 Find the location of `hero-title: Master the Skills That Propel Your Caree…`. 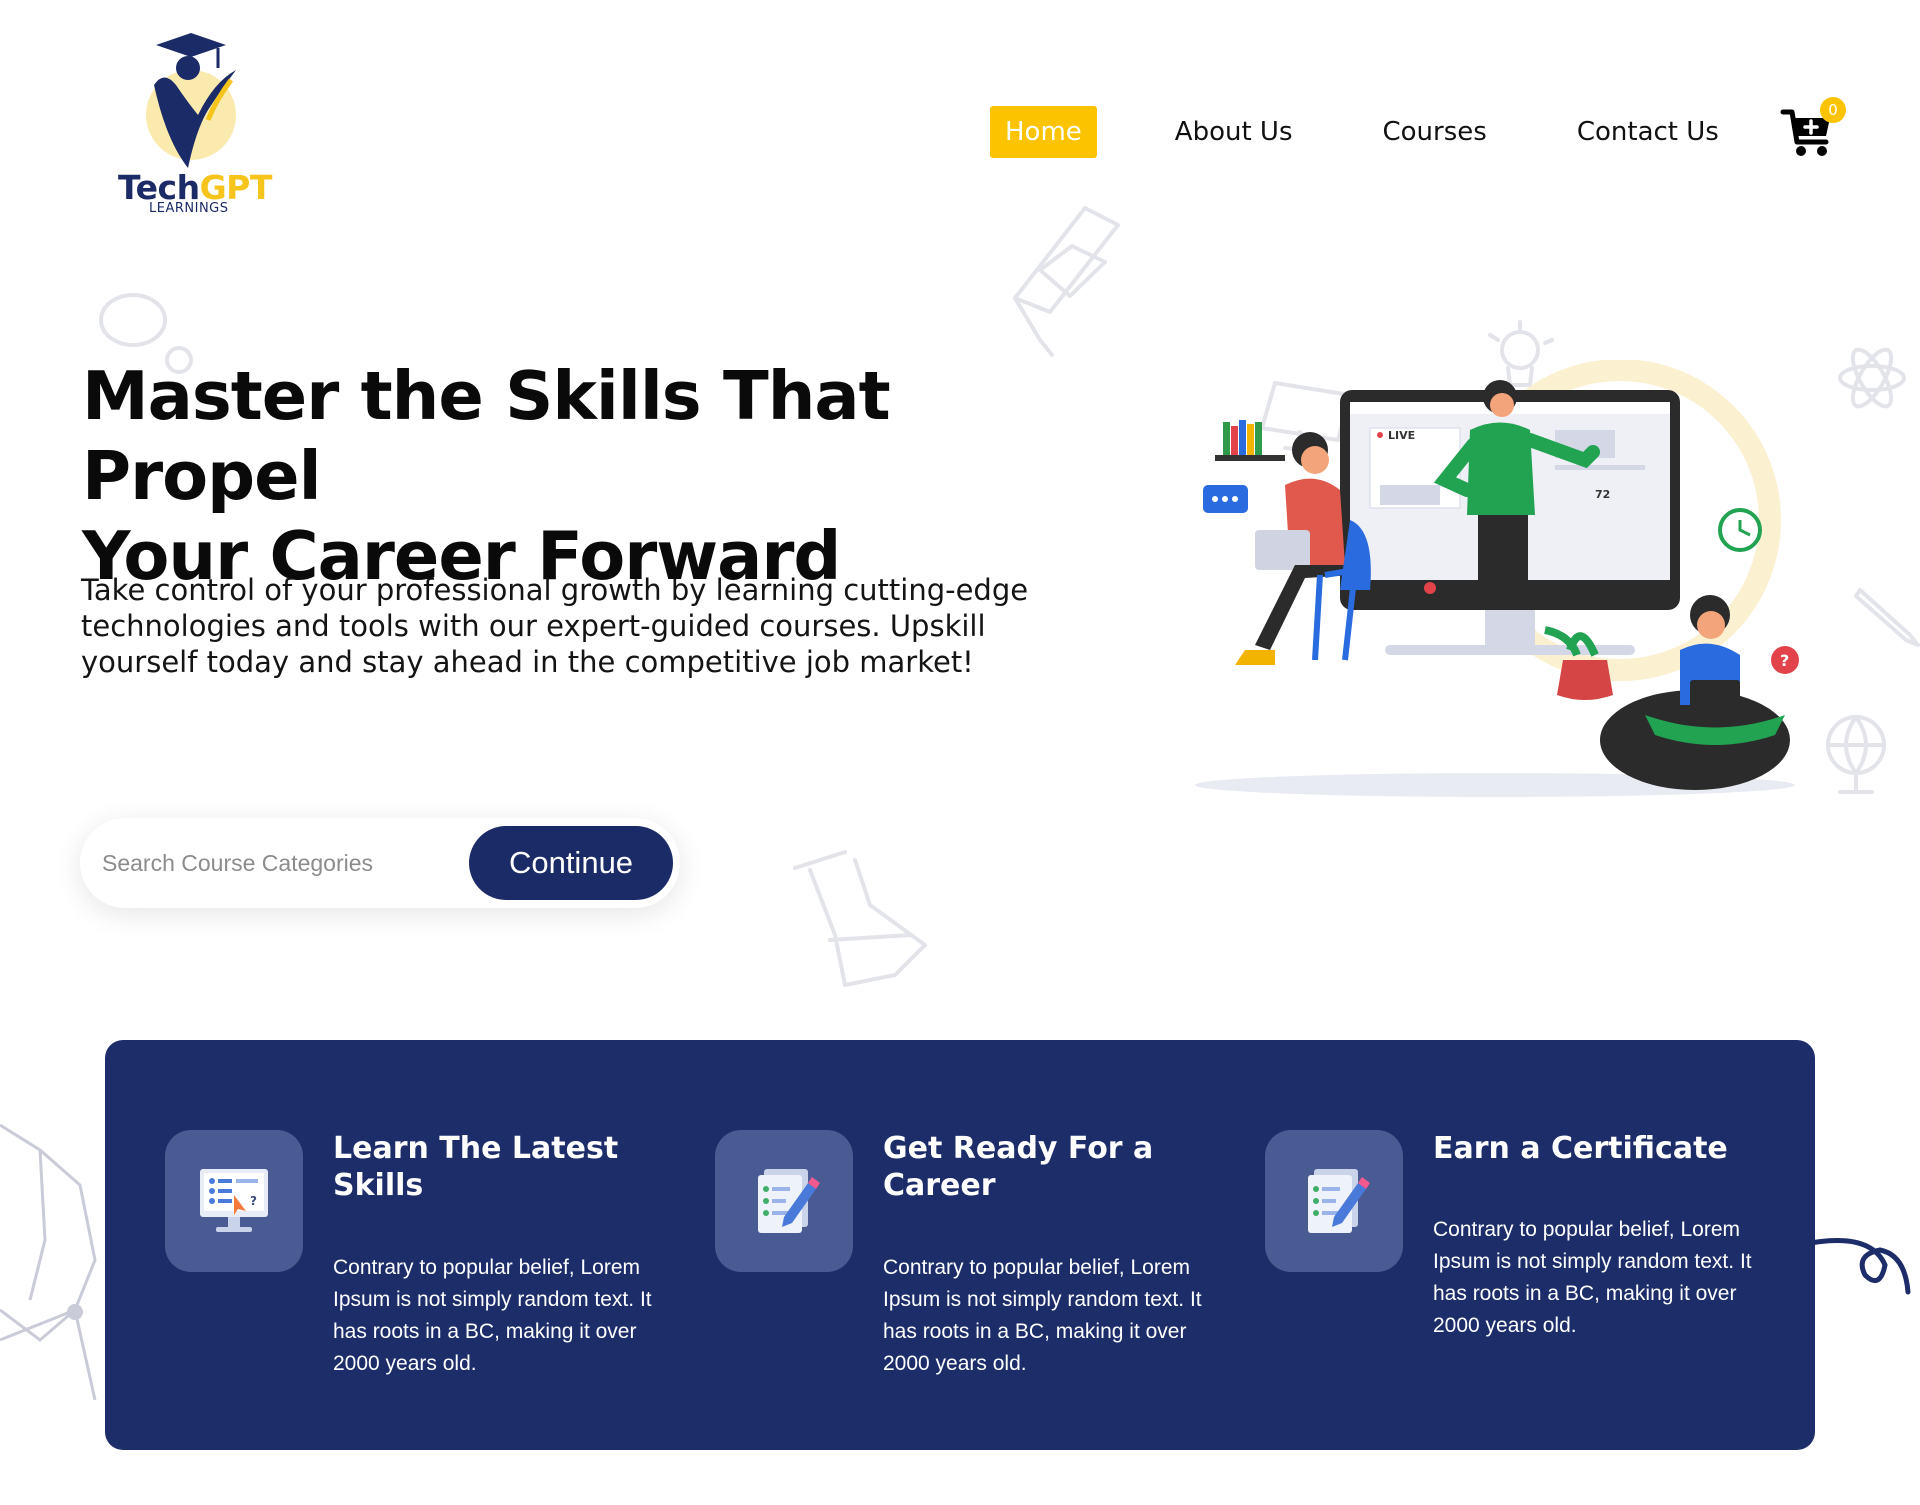

hero-title: Master the Skills That Propel Your Caree… is located at coordinates (582, 476).